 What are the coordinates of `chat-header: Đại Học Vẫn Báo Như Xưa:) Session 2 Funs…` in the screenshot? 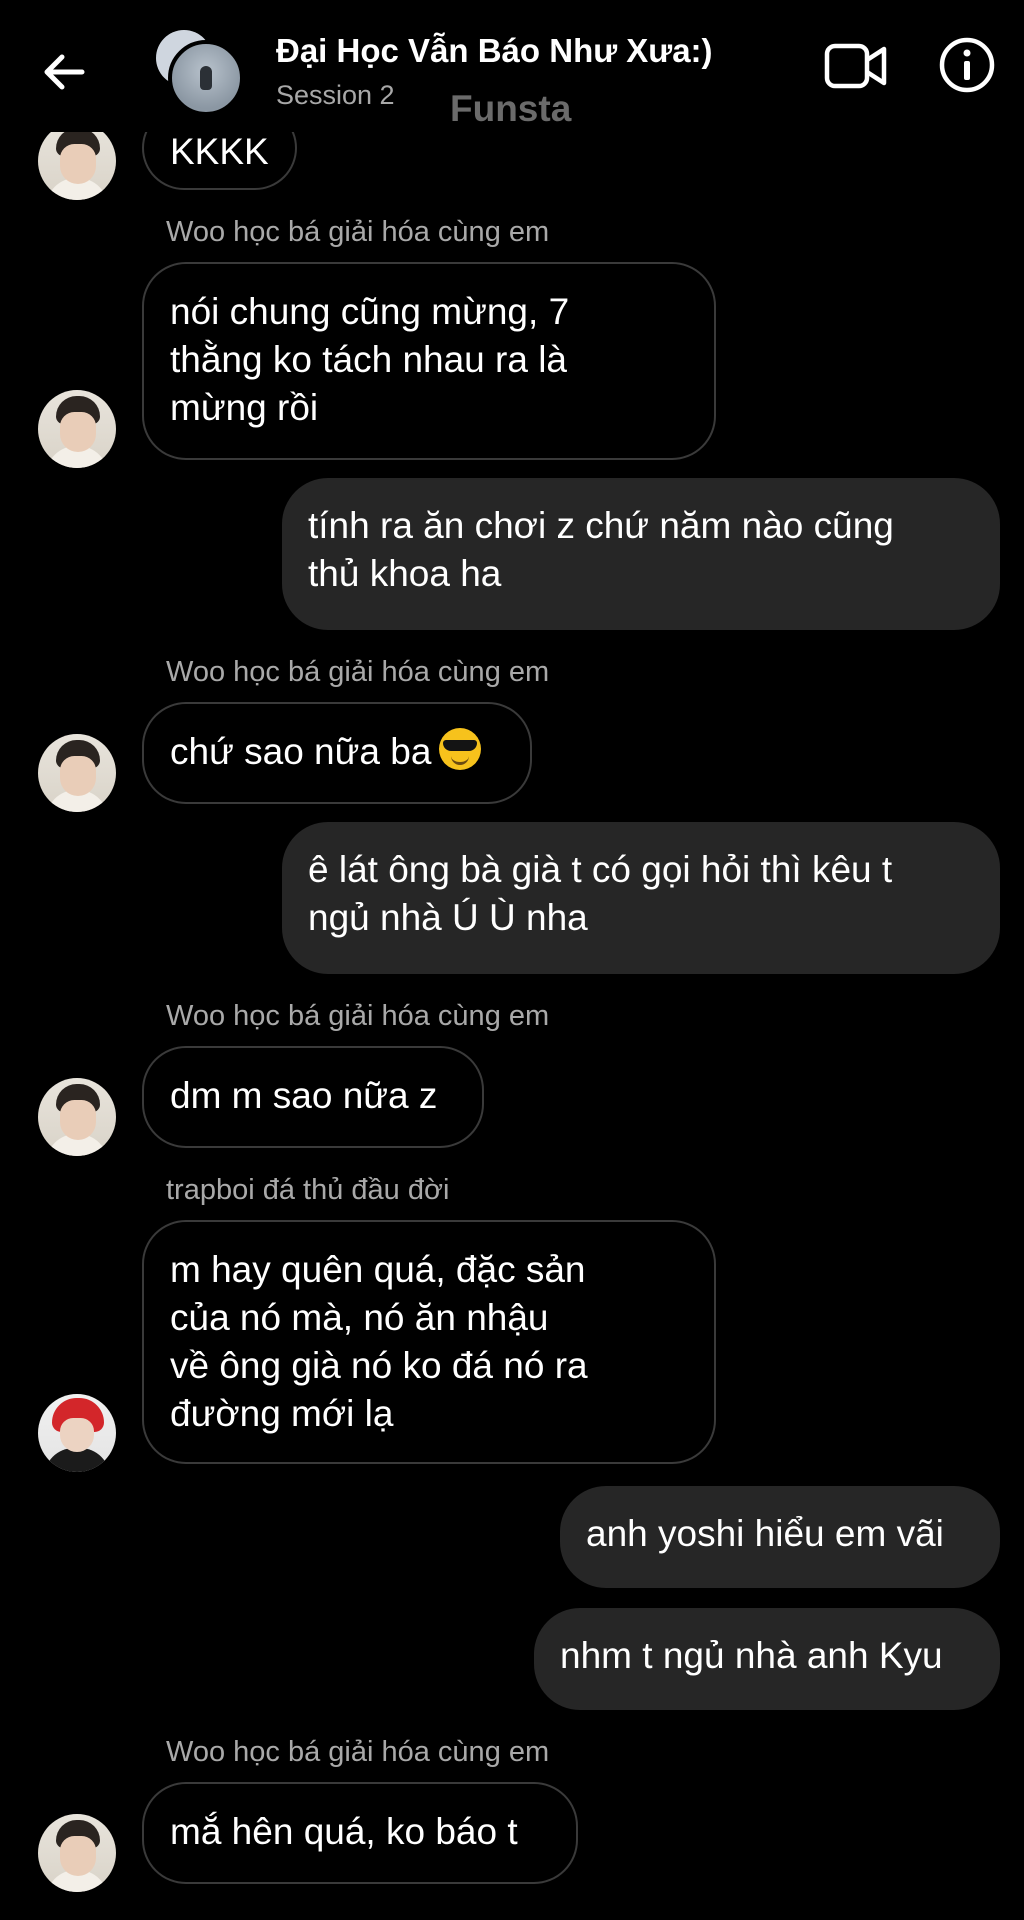 It's located at (512, 66).